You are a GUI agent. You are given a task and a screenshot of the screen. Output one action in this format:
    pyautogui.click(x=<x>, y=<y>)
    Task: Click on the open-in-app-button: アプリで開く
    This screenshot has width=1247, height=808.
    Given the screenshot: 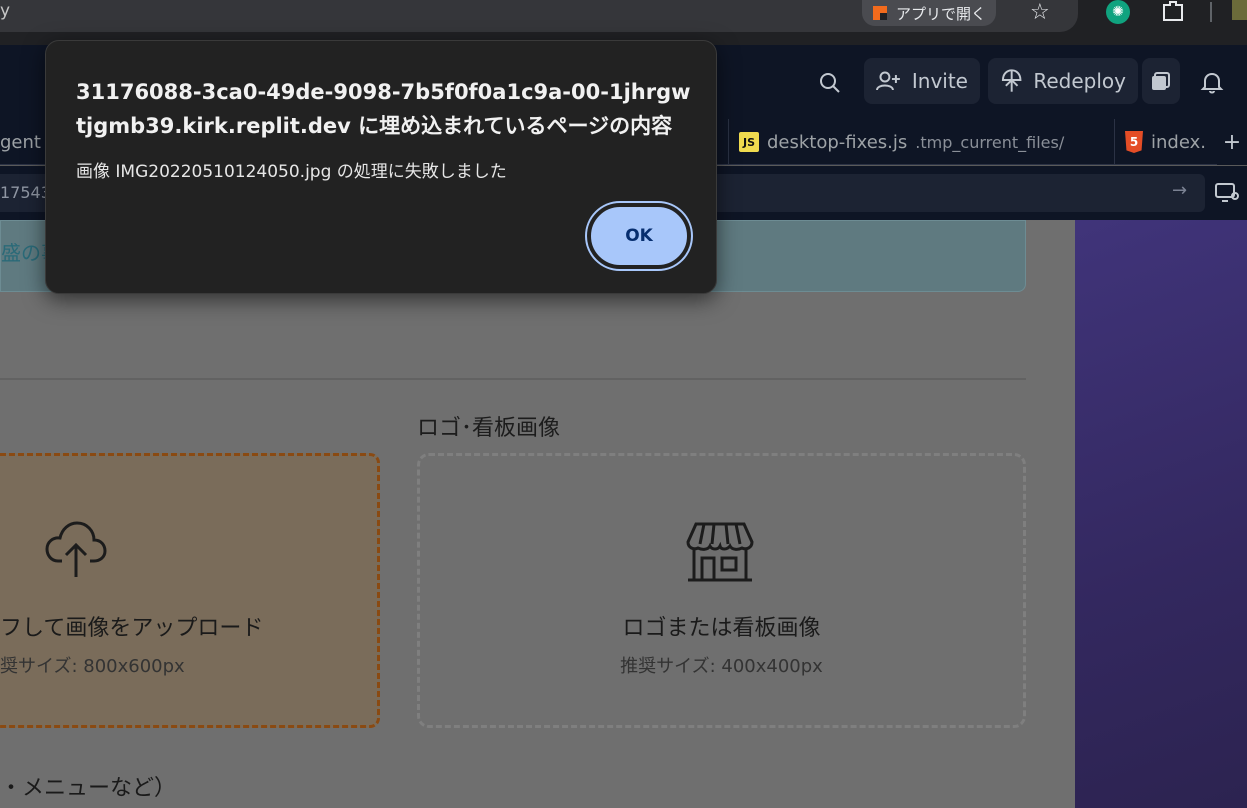 What is the action you would take?
    pyautogui.click(x=929, y=13)
    